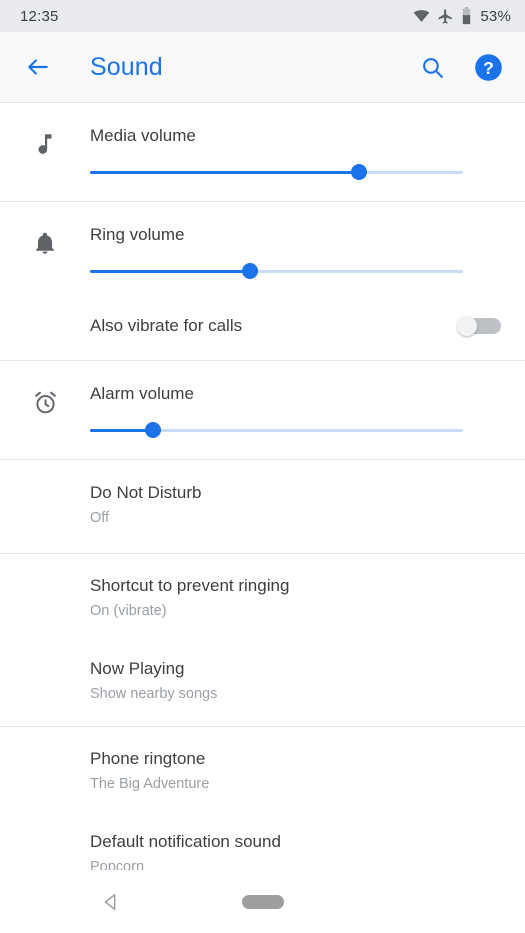 The image size is (525, 933). Describe the element at coordinates (295, 430) in the screenshot. I see `alarm-volume-slider` at that location.